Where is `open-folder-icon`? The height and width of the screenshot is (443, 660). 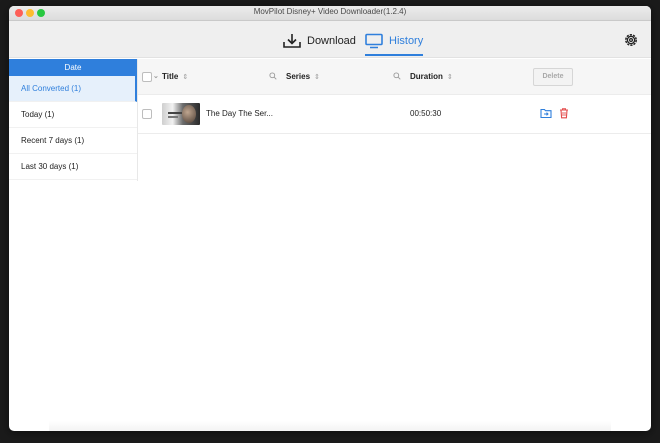
open-folder-icon is located at coordinates (546, 113).